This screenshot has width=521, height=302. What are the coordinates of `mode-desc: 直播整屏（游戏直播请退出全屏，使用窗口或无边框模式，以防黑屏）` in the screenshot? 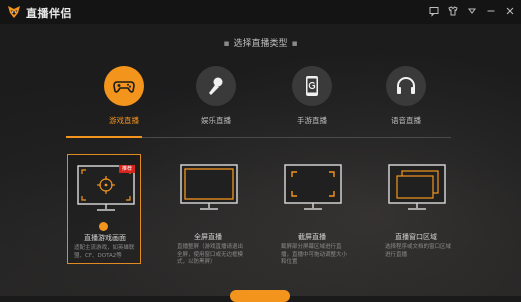 It's located at (210, 254).